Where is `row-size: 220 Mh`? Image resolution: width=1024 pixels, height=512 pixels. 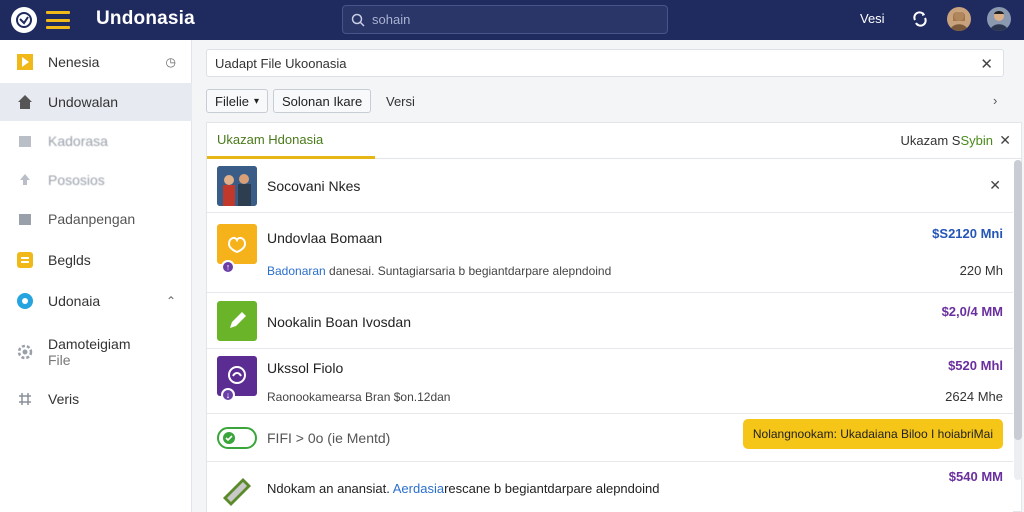
row-size: 220 Mh is located at coordinates (981, 270).